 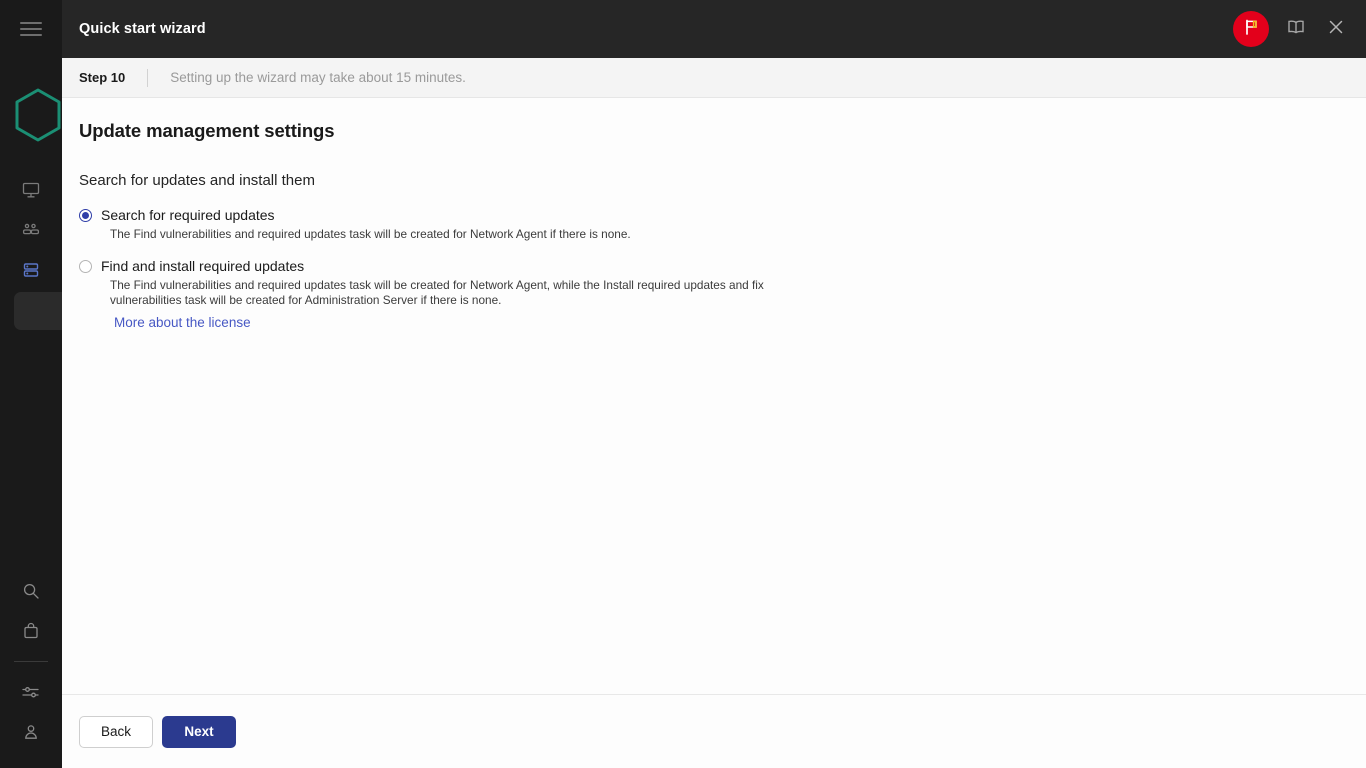 I want to click on sidebar-divider, so click(x=31, y=661).